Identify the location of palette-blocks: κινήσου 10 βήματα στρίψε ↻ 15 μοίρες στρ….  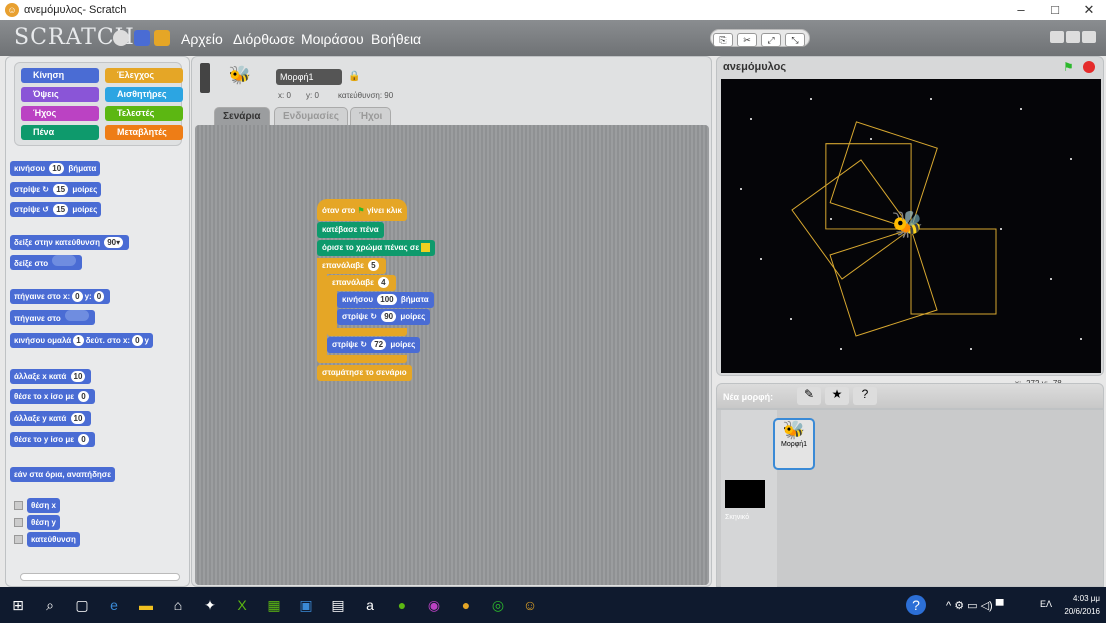
(99, 365).